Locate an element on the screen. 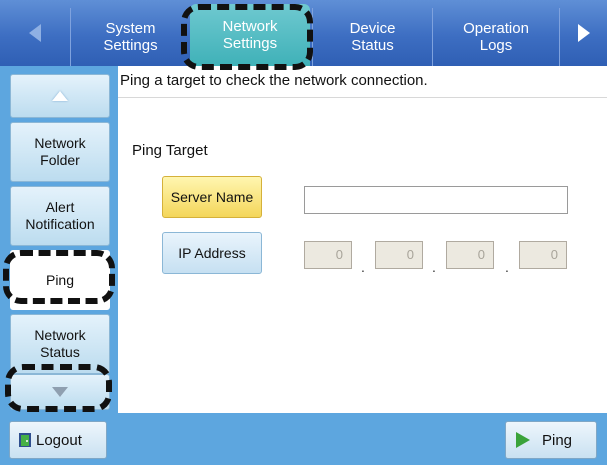 The image size is (607, 465). sidebar-item-alert-notification: Alert Notification is located at coordinates (60, 216).